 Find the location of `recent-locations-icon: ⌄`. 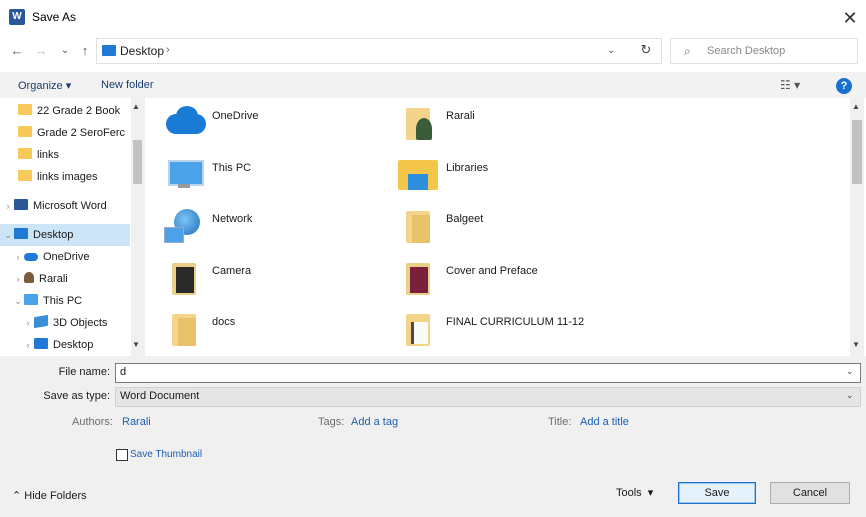

recent-locations-icon: ⌄ is located at coordinates (65, 51).